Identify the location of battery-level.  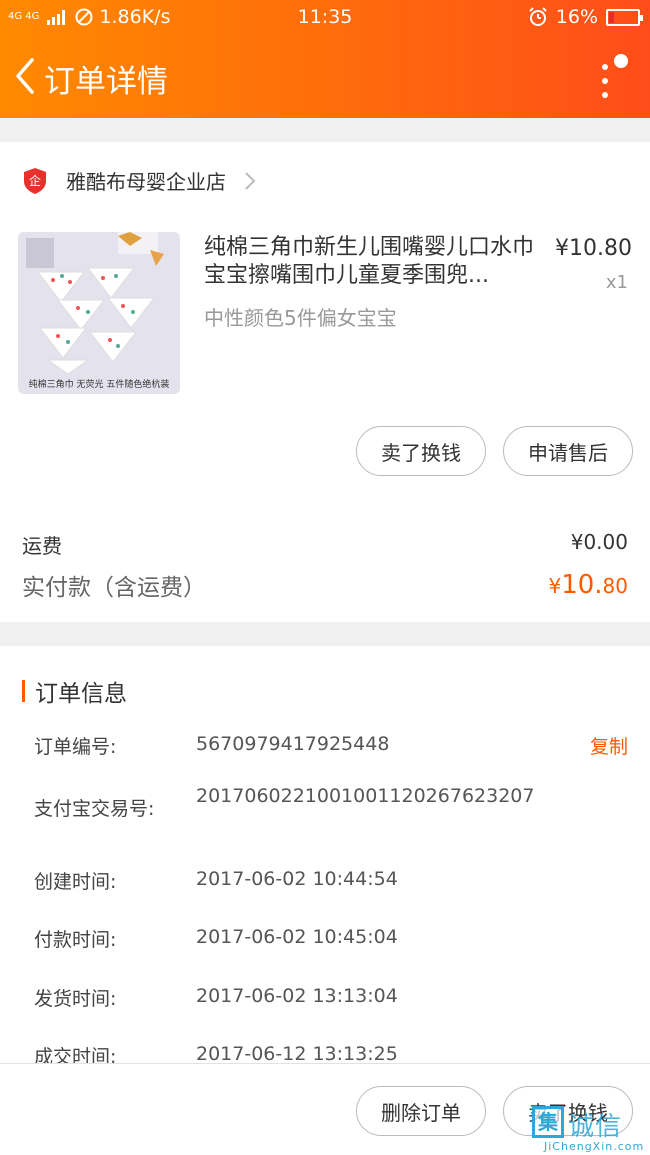
(611, 17).